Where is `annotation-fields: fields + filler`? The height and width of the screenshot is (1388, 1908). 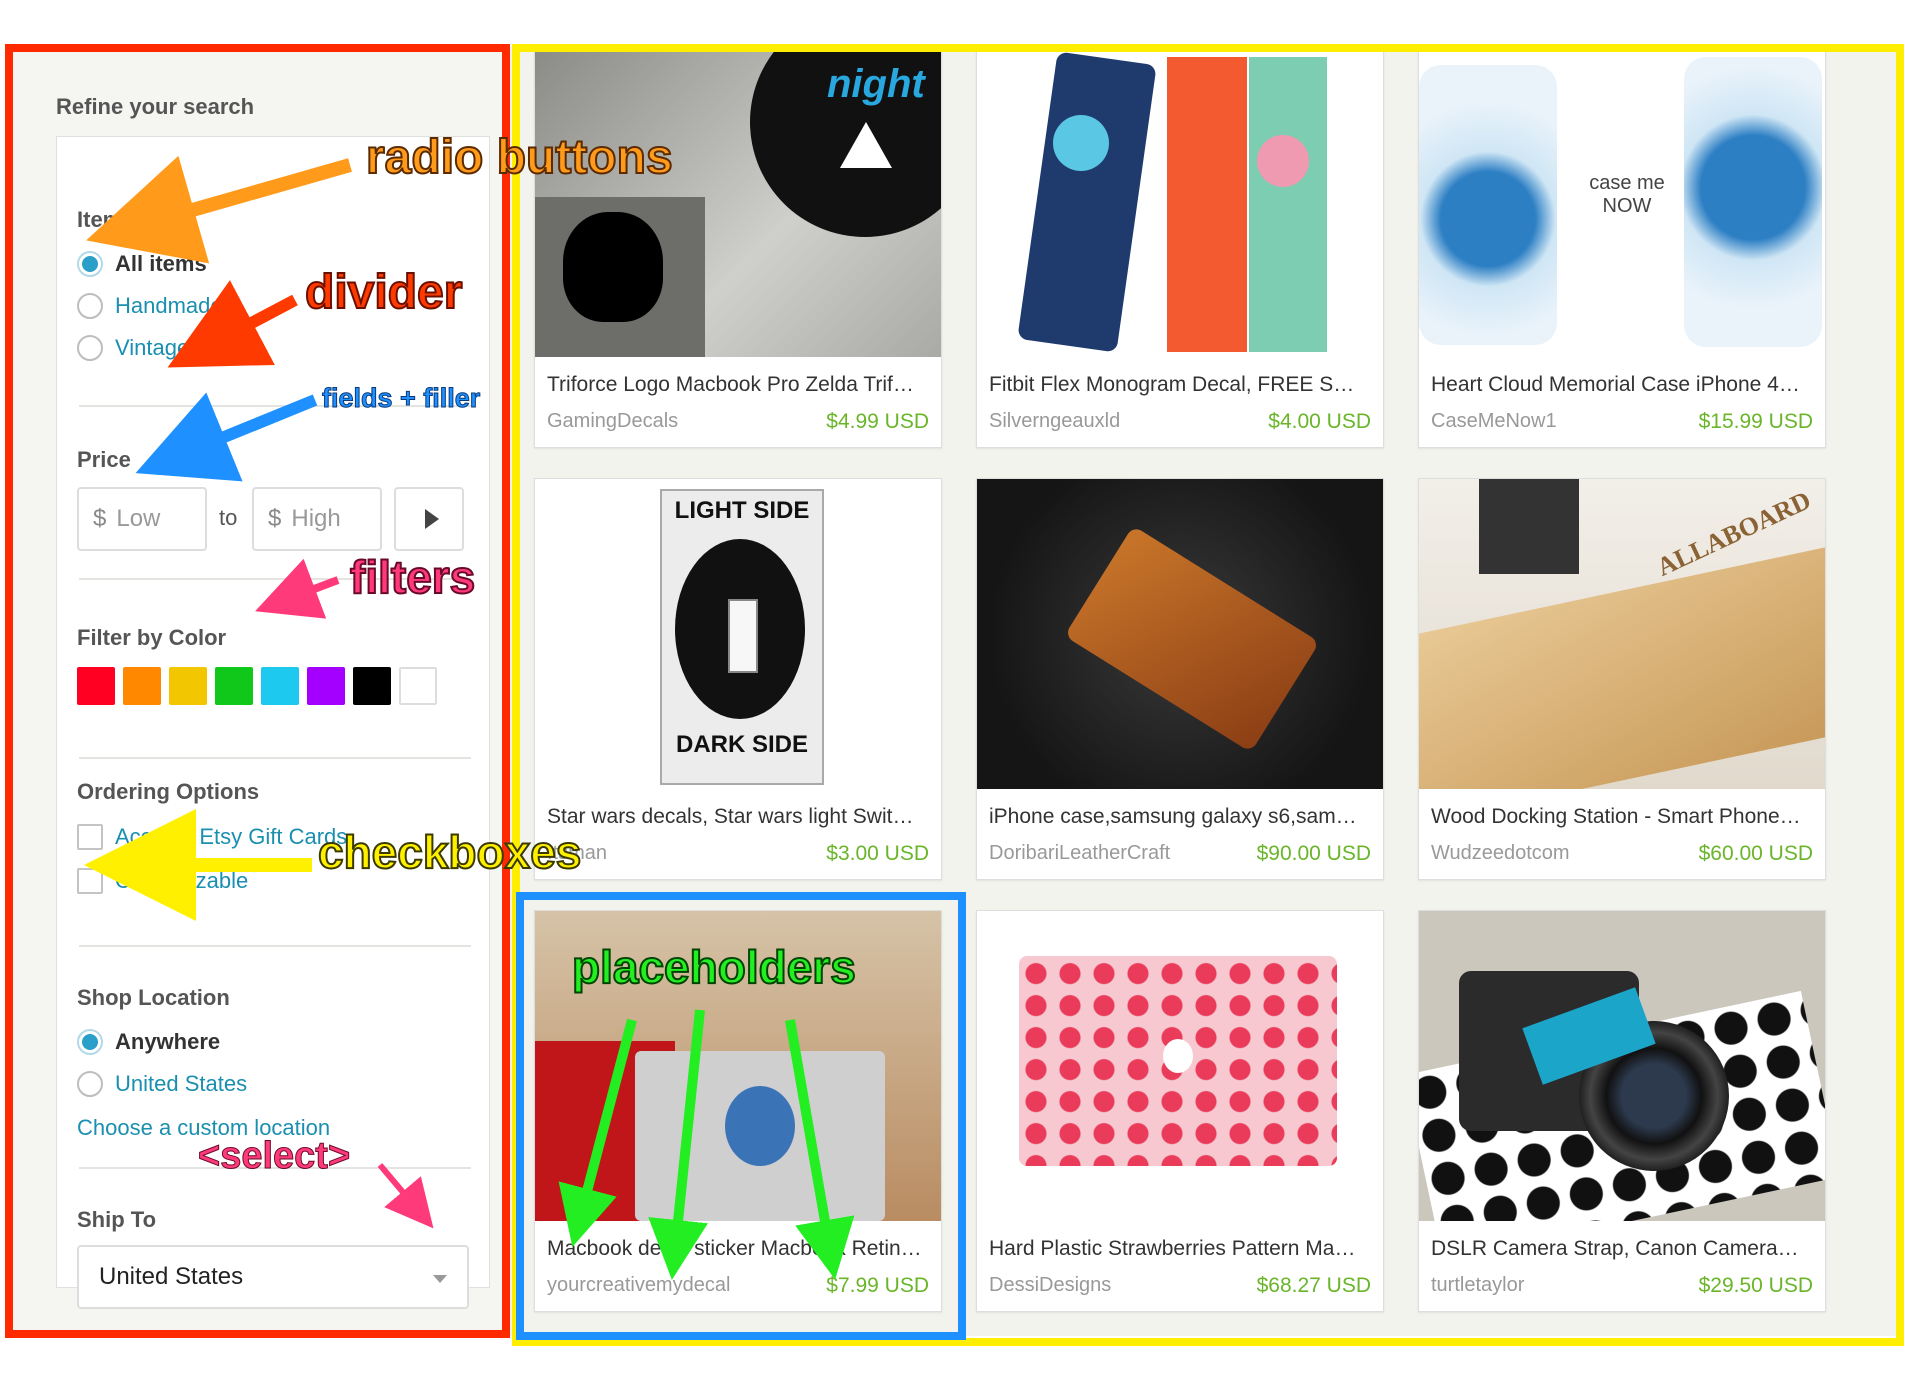
annotation-fields: fields + filler is located at coordinates (401, 398).